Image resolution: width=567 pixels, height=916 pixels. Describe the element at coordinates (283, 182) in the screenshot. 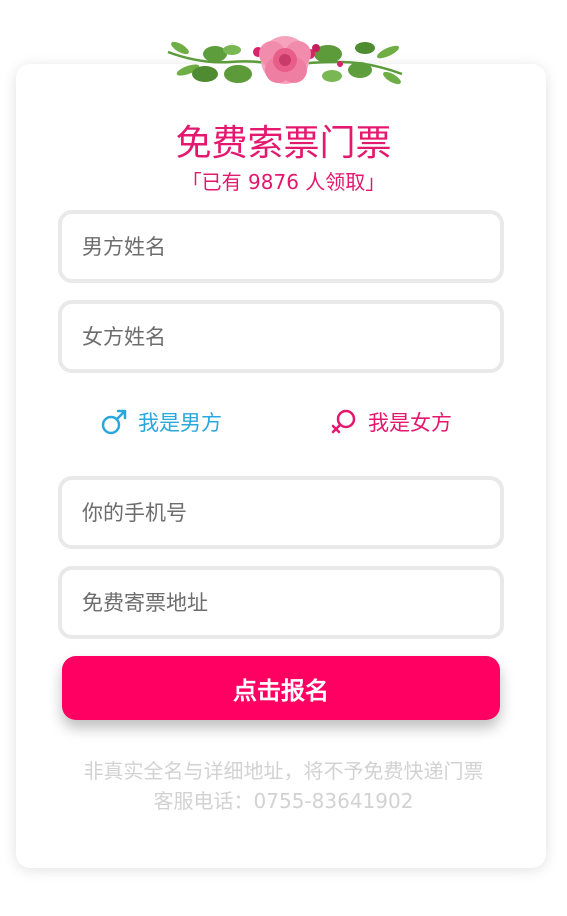

I see `claim-count-subtitle: 「已有 9876 人领取」` at that location.